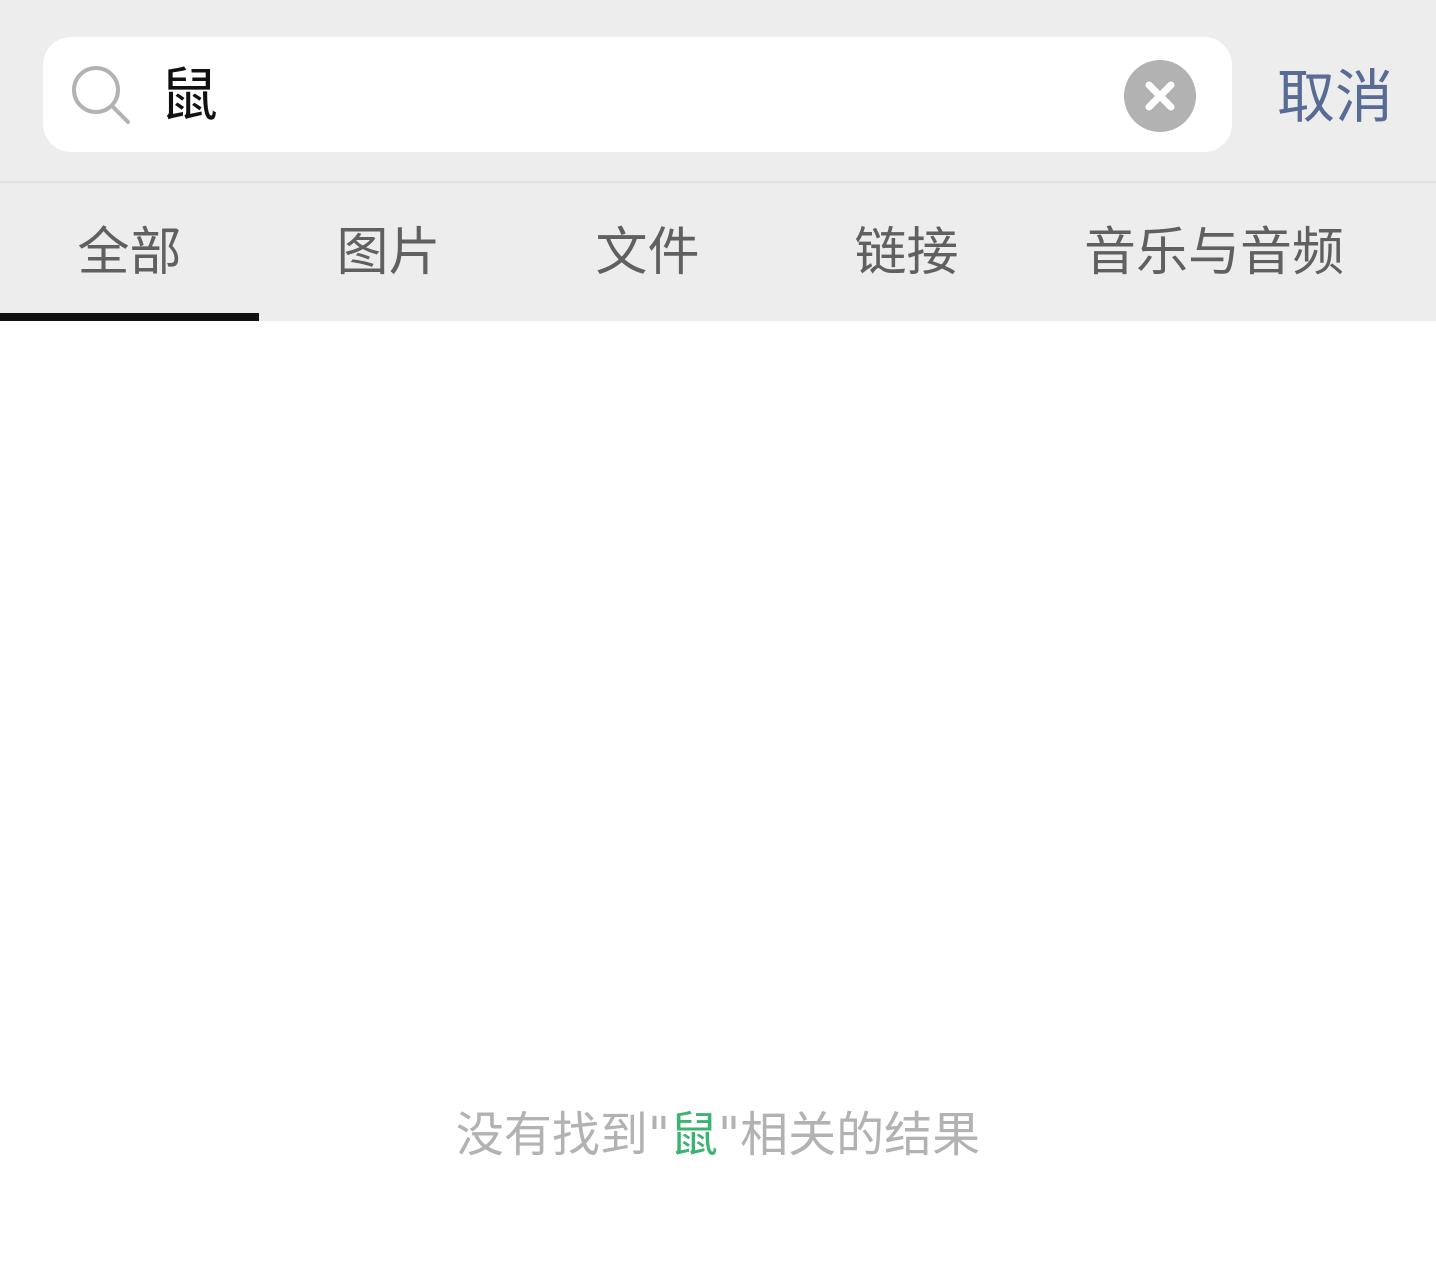 This screenshot has height=1273, width=1436. What do you see at coordinates (129, 317) in the screenshot?
I see `active-tab-indicator` at bounding box center [129, 317].